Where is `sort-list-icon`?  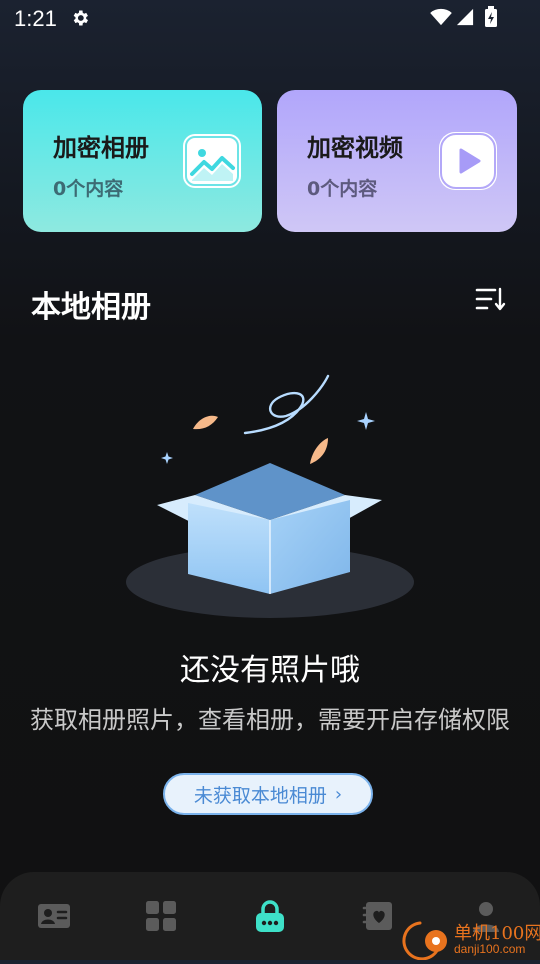 sort-list-icon is located at coordinates (490, 299).